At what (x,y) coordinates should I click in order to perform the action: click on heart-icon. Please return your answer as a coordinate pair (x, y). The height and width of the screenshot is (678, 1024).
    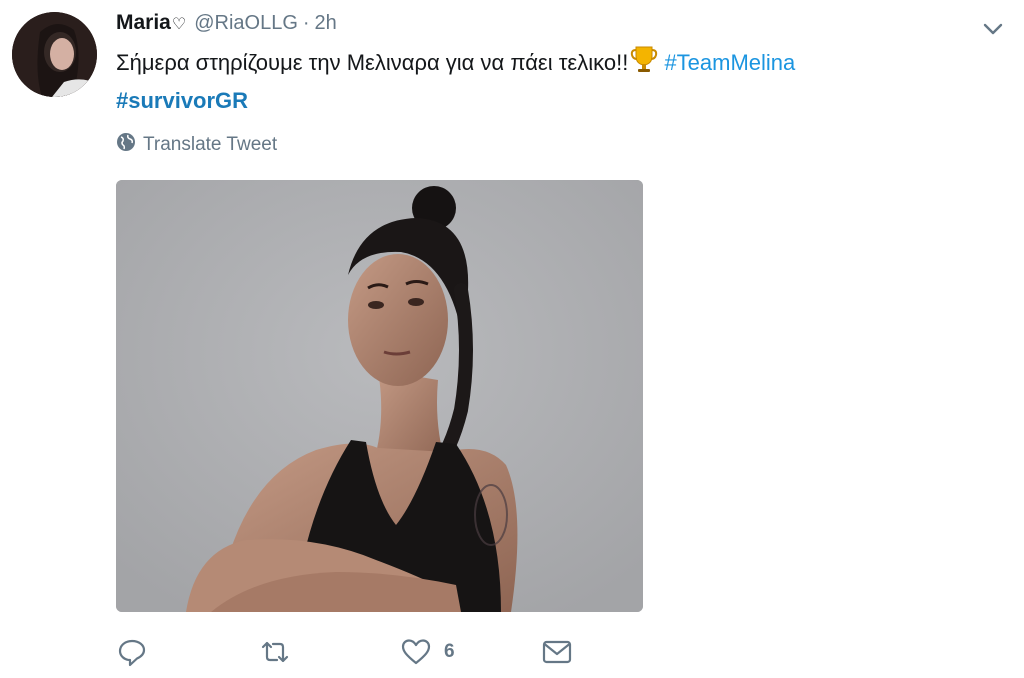
    Looking at the image, I should click on (416, 652).